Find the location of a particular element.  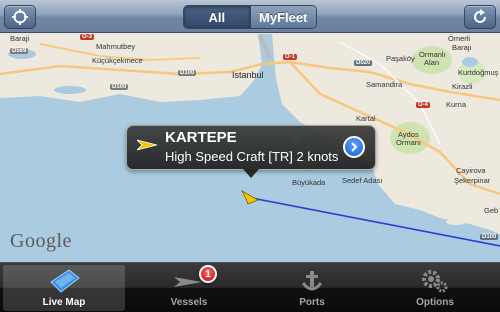

chevron-right-icon is located at coordinates (354, 147).